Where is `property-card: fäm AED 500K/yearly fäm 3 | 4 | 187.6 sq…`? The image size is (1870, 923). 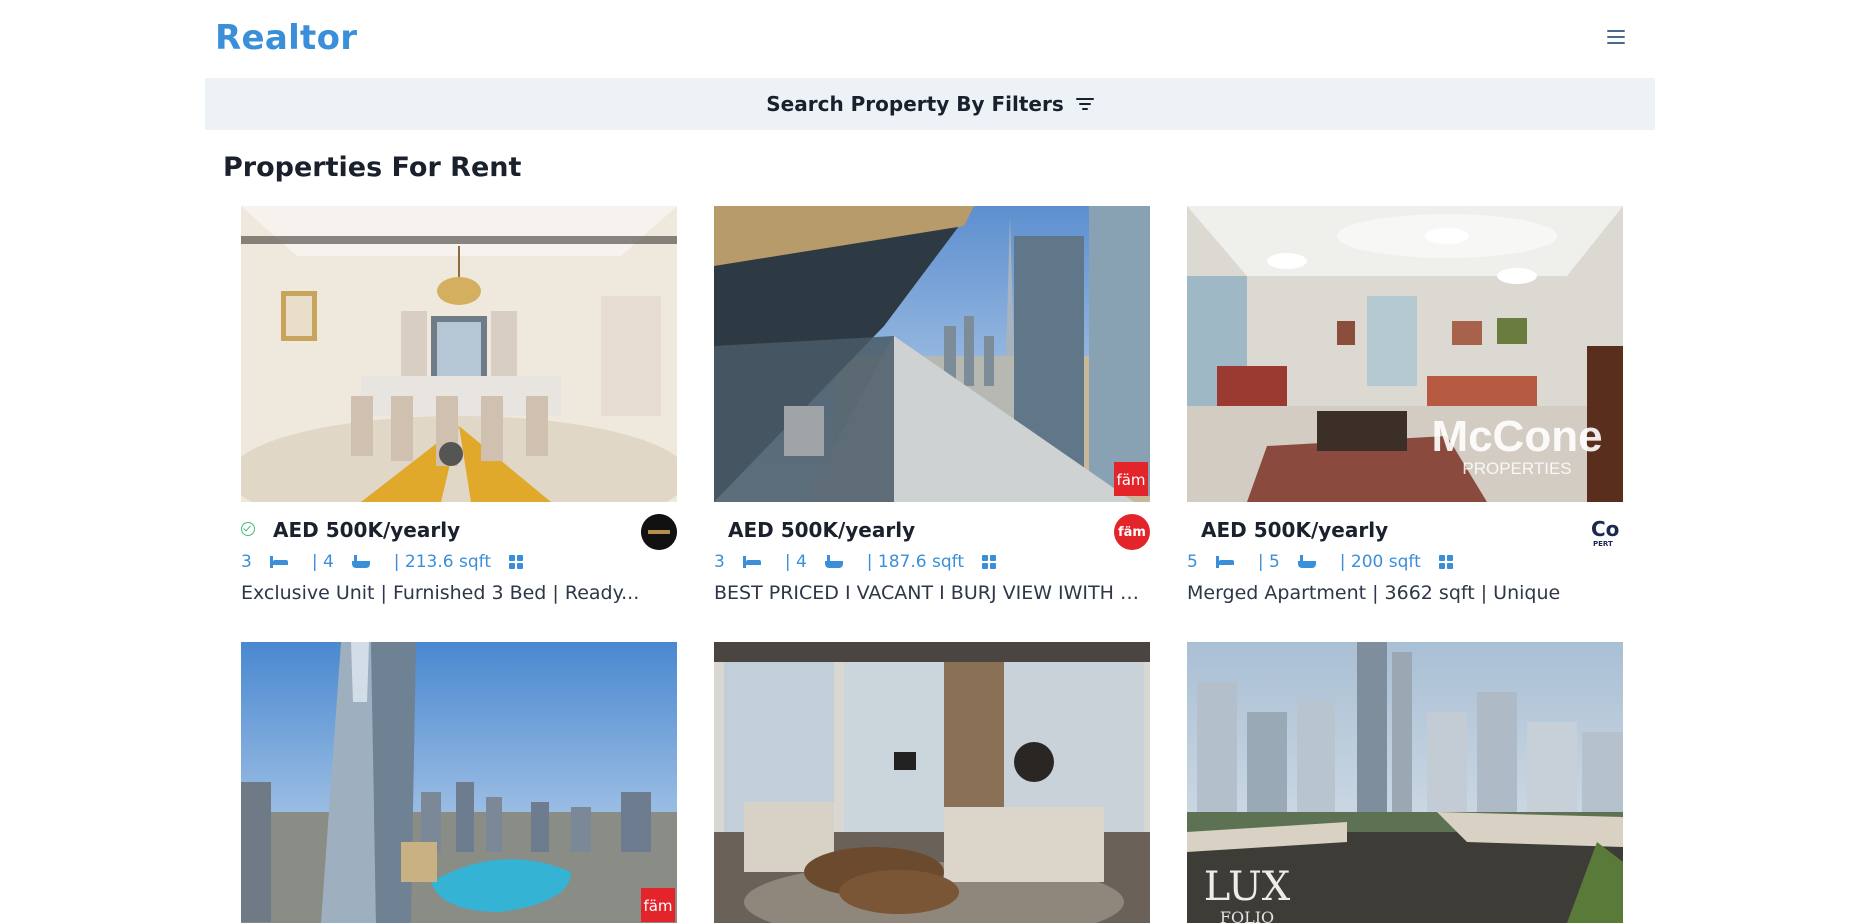 property-card: fäm AED 500K/yearly fäm 3 | 4 | 187.6 sq… is located at coordinates (932, 405).